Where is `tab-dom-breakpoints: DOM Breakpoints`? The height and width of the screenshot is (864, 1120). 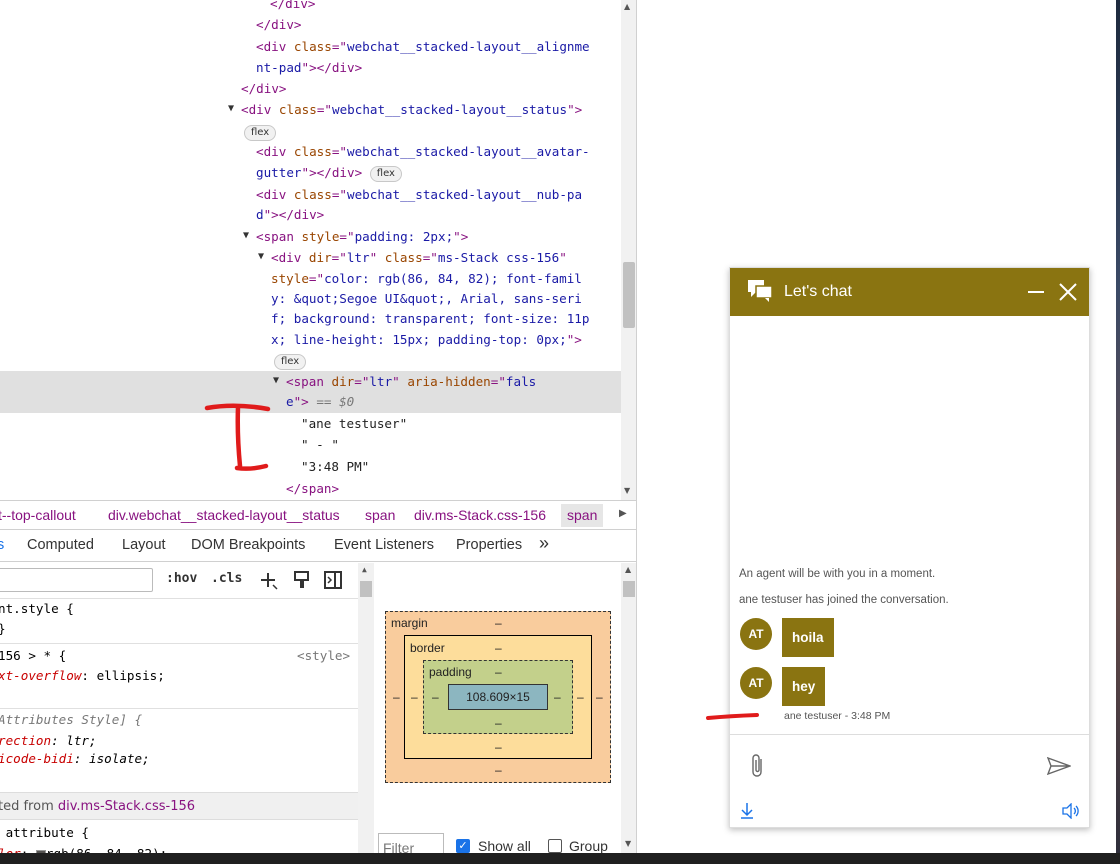
tab-dom-breakpoints: DOM Breakpoints is located at coordinates (248, 545).